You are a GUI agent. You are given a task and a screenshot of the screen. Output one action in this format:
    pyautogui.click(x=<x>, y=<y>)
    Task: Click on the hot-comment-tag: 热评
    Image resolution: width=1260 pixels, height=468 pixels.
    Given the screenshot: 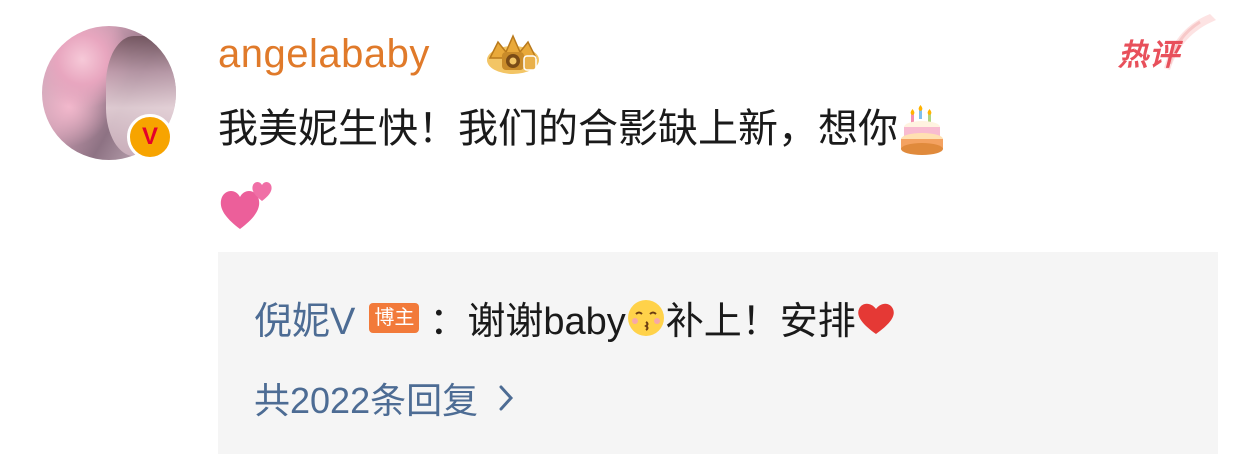 What is the action you would take?
    pyautogui.click(x=1149, y=55)
    